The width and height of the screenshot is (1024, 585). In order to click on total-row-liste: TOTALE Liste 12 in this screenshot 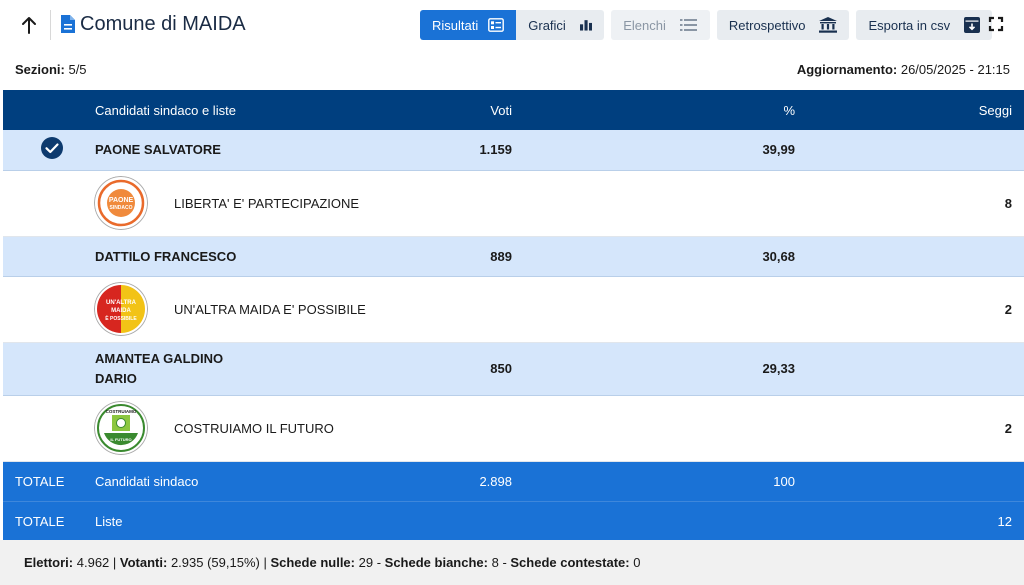, I will do `click(513, 521)`.